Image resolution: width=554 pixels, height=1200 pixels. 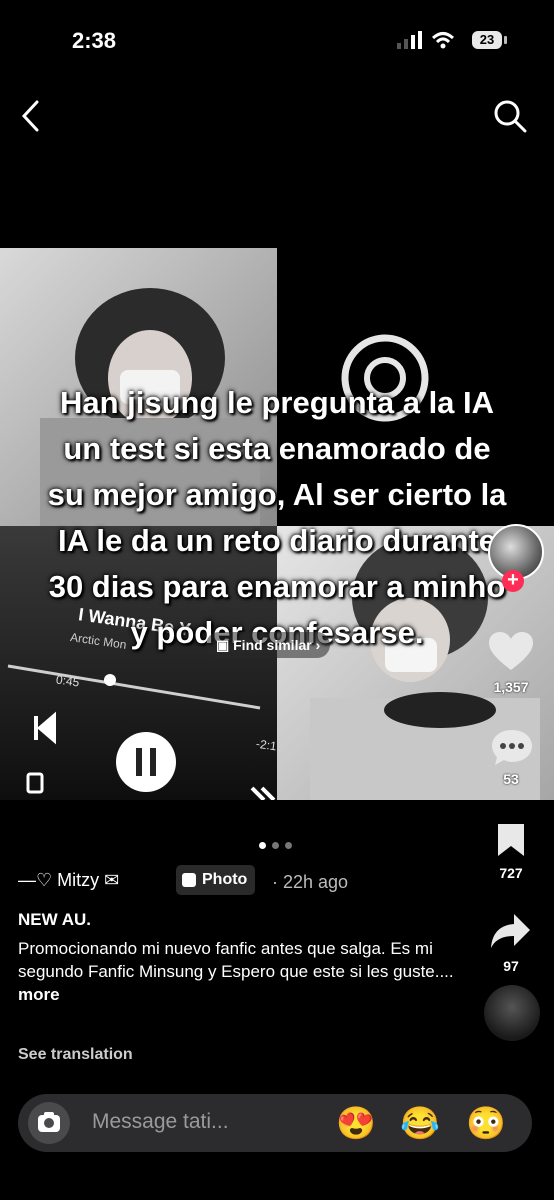 I want to click on scan-icon: ▣, so click(x=225, y=645).